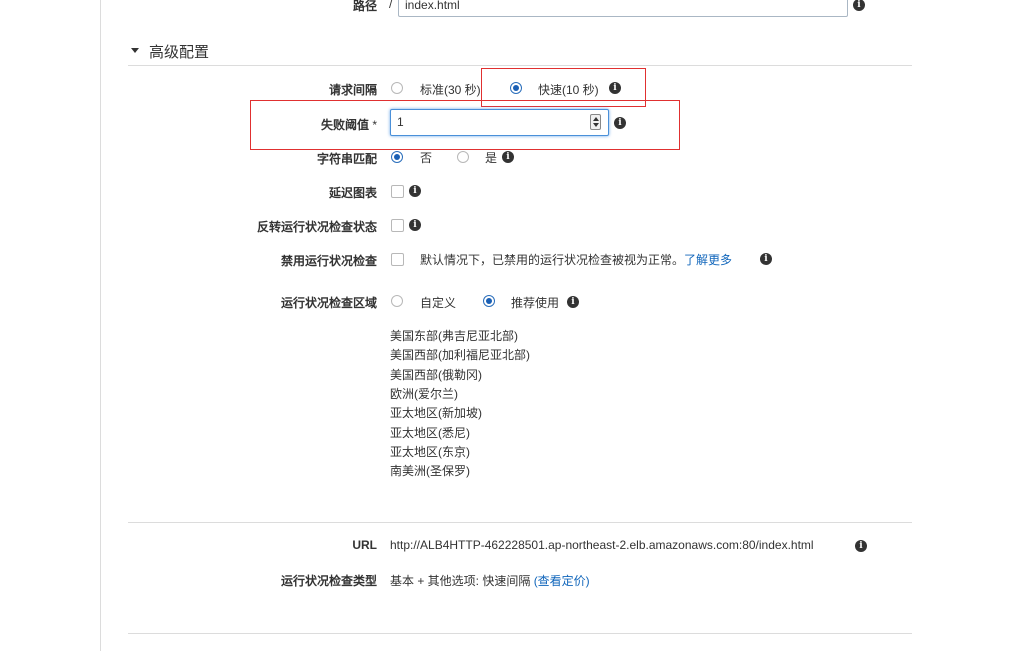  What do you see at coordinates (573, 302) in the screenshot?
I see `regions-info-icon: i` at bounding box center [573, 302].